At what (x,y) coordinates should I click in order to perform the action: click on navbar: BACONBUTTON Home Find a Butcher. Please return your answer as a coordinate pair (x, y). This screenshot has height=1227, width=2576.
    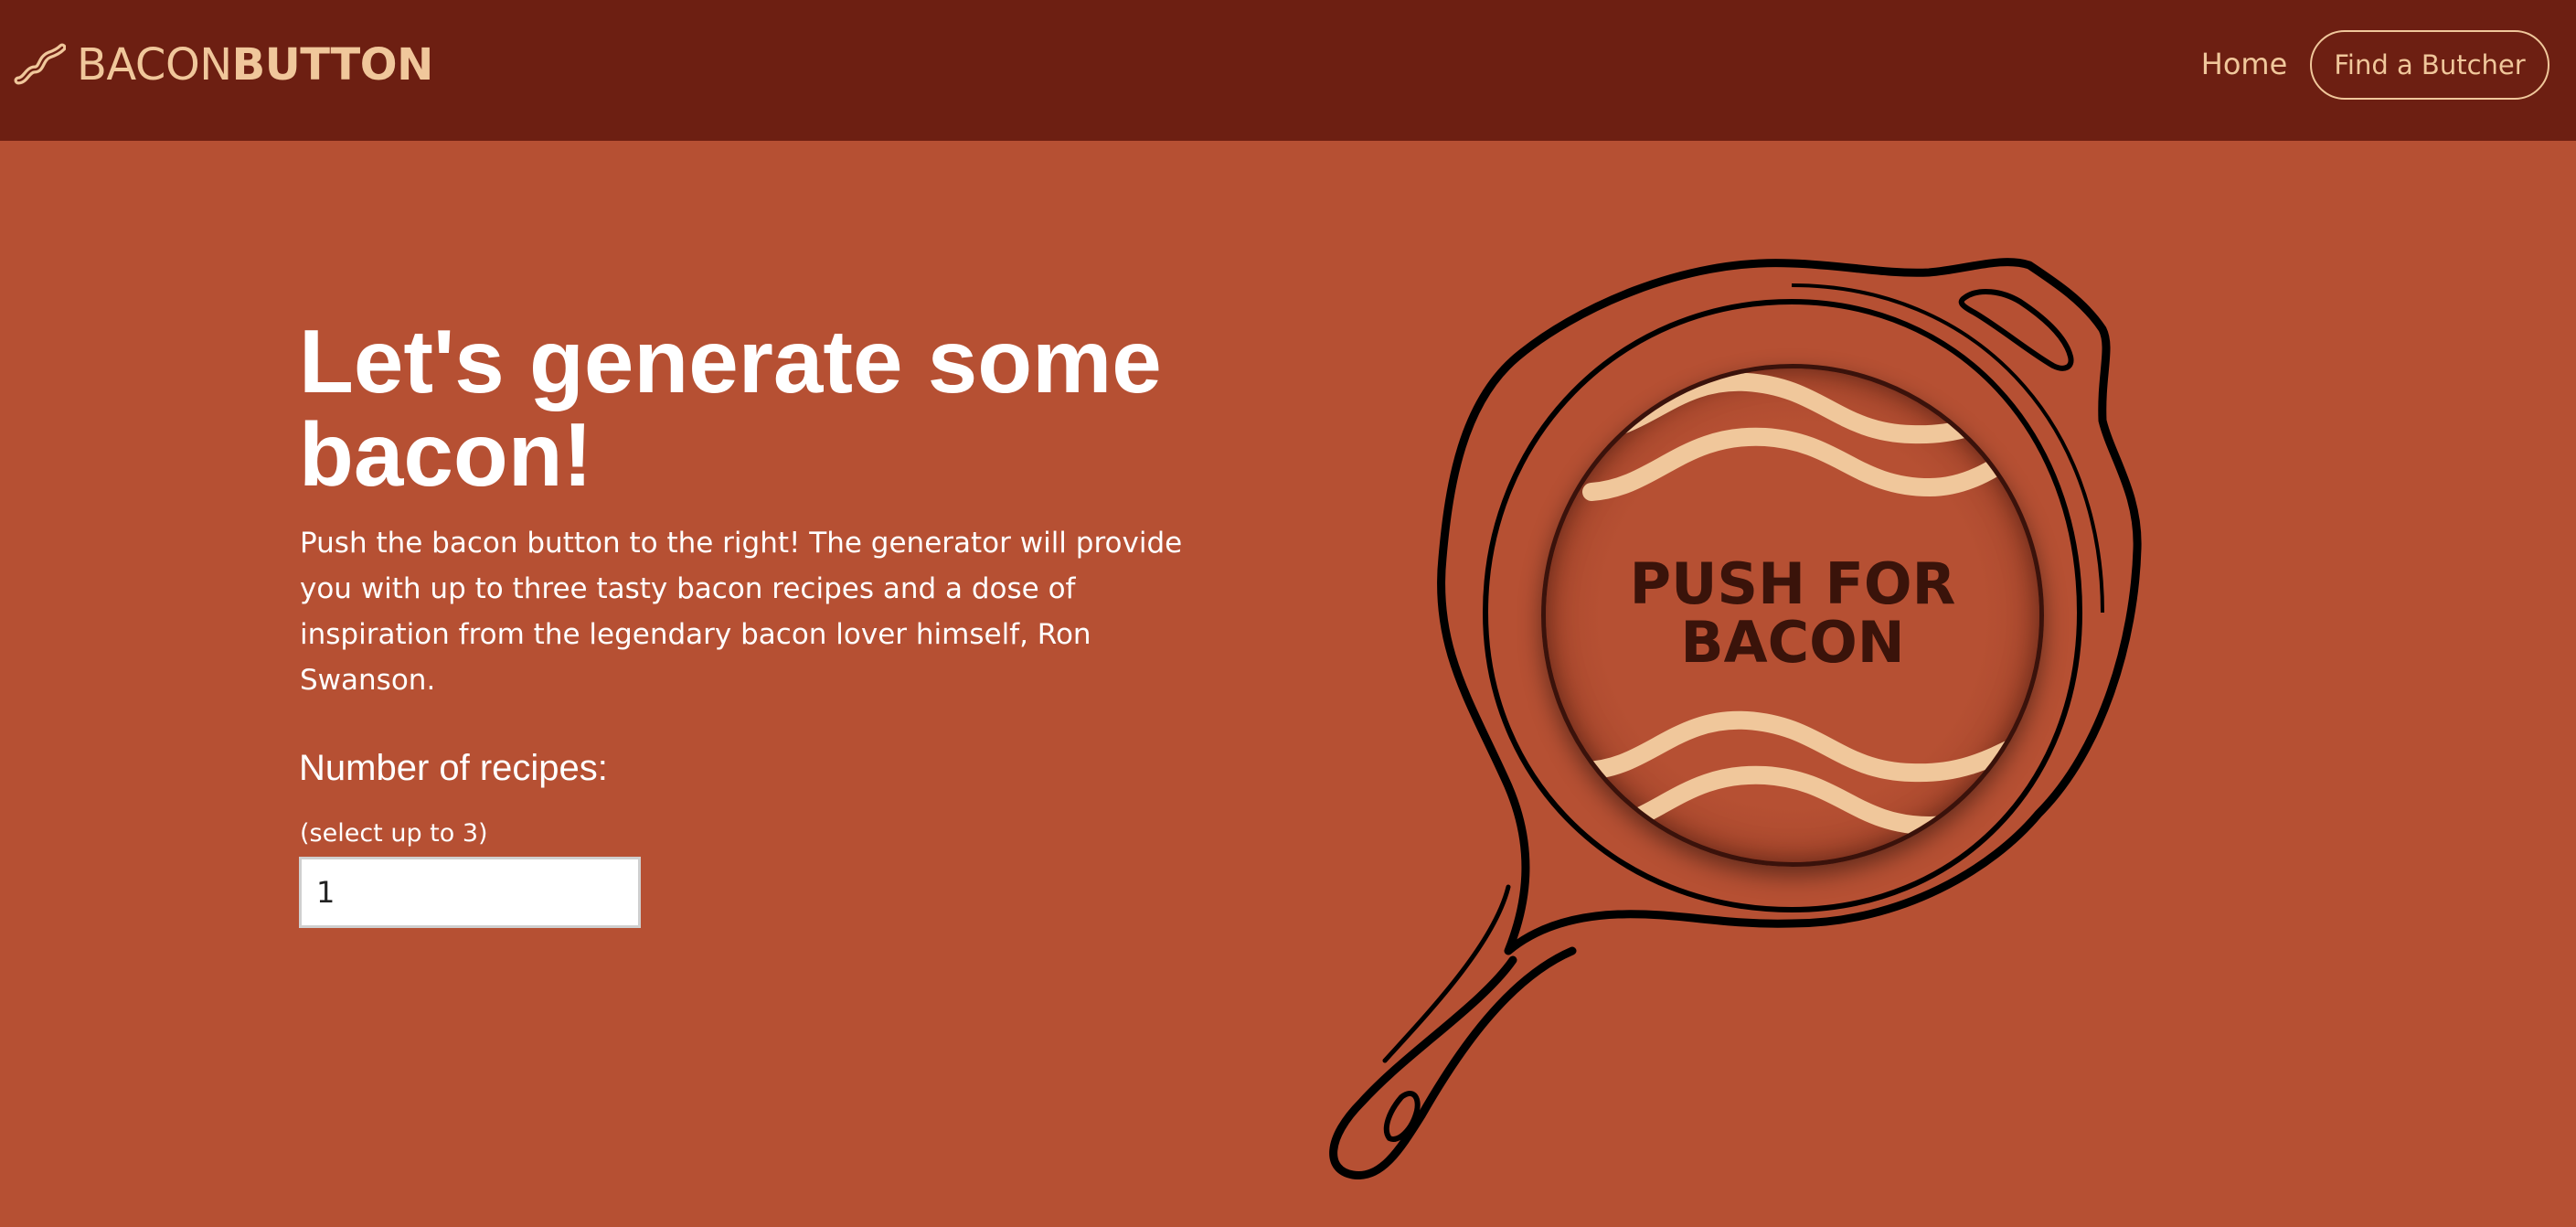
    Looking at the image, I should click on (1288, 70).